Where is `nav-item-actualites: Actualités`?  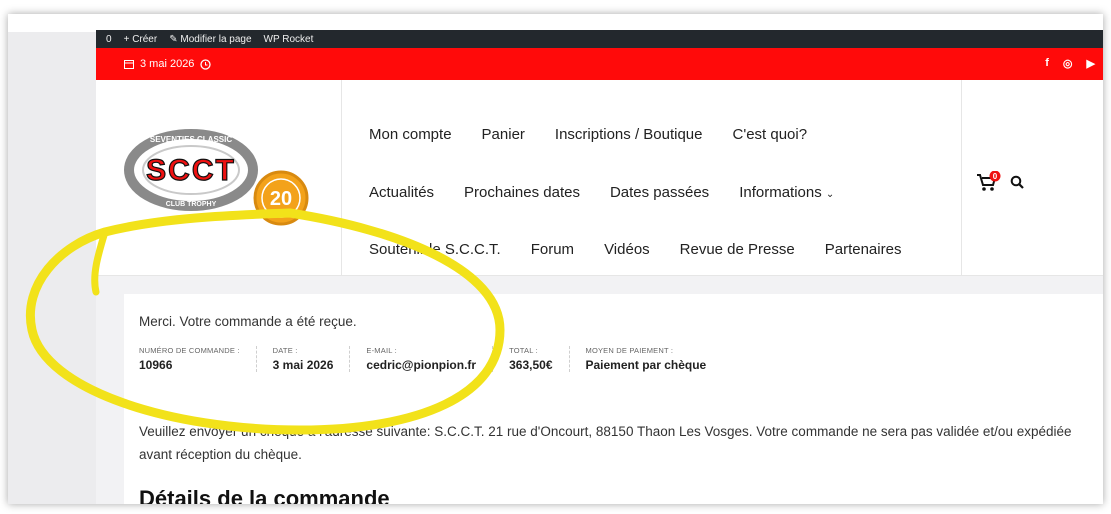 nav-item-actualites: Actualités is located at coordinates (401, 192).